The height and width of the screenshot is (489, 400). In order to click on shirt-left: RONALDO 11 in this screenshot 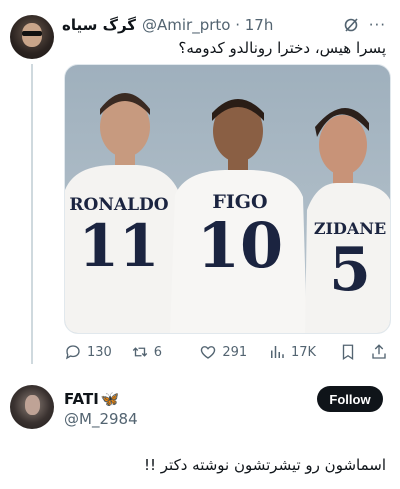, I will do `click(119, 236)`.